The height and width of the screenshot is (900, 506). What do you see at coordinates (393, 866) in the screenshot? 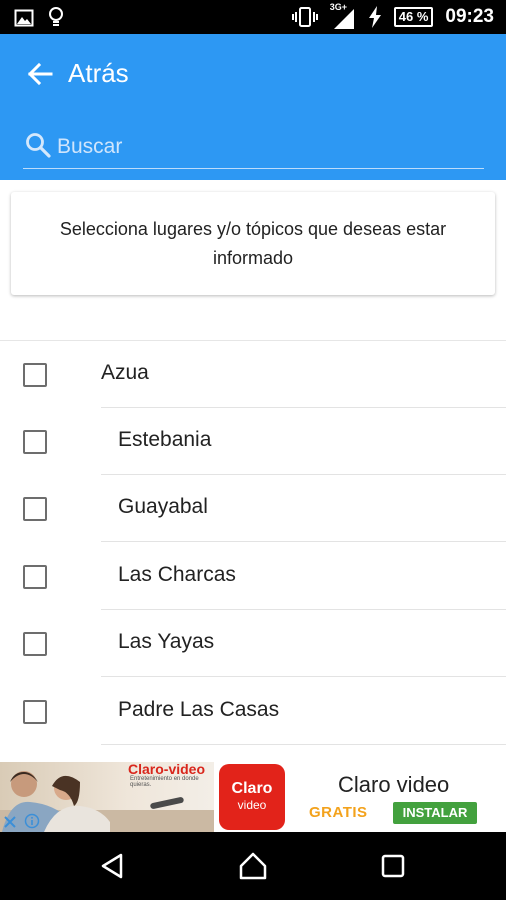
I see `recents-square-icon` at bounding box center [393, 866].